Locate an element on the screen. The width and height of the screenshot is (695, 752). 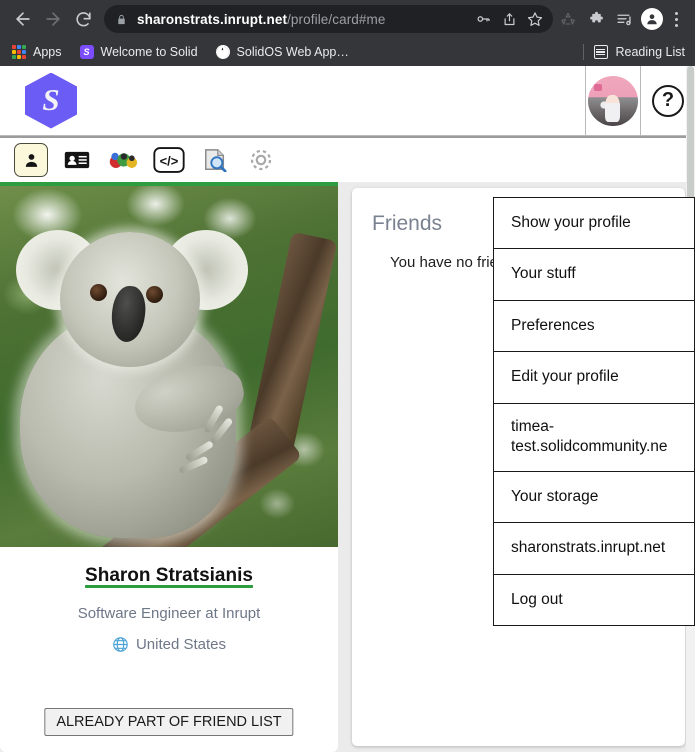
help-label: ? is located at coordinates (668, 99).